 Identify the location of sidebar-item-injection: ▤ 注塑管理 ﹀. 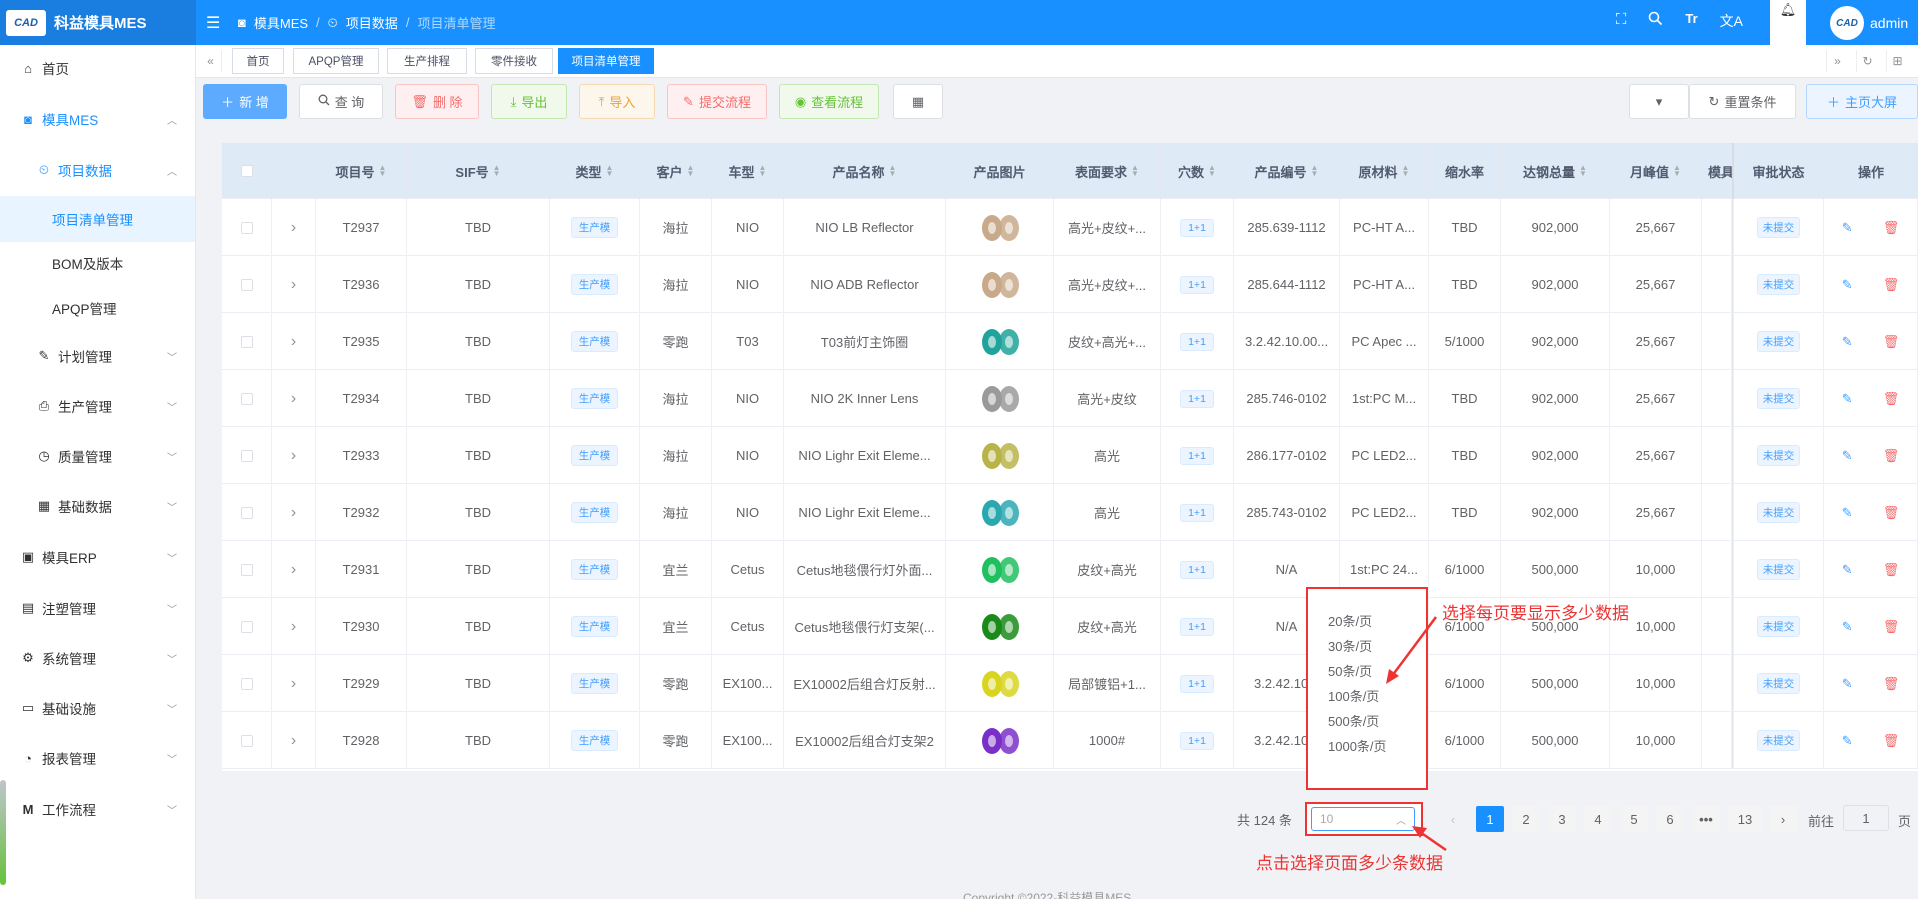
(97, 608).